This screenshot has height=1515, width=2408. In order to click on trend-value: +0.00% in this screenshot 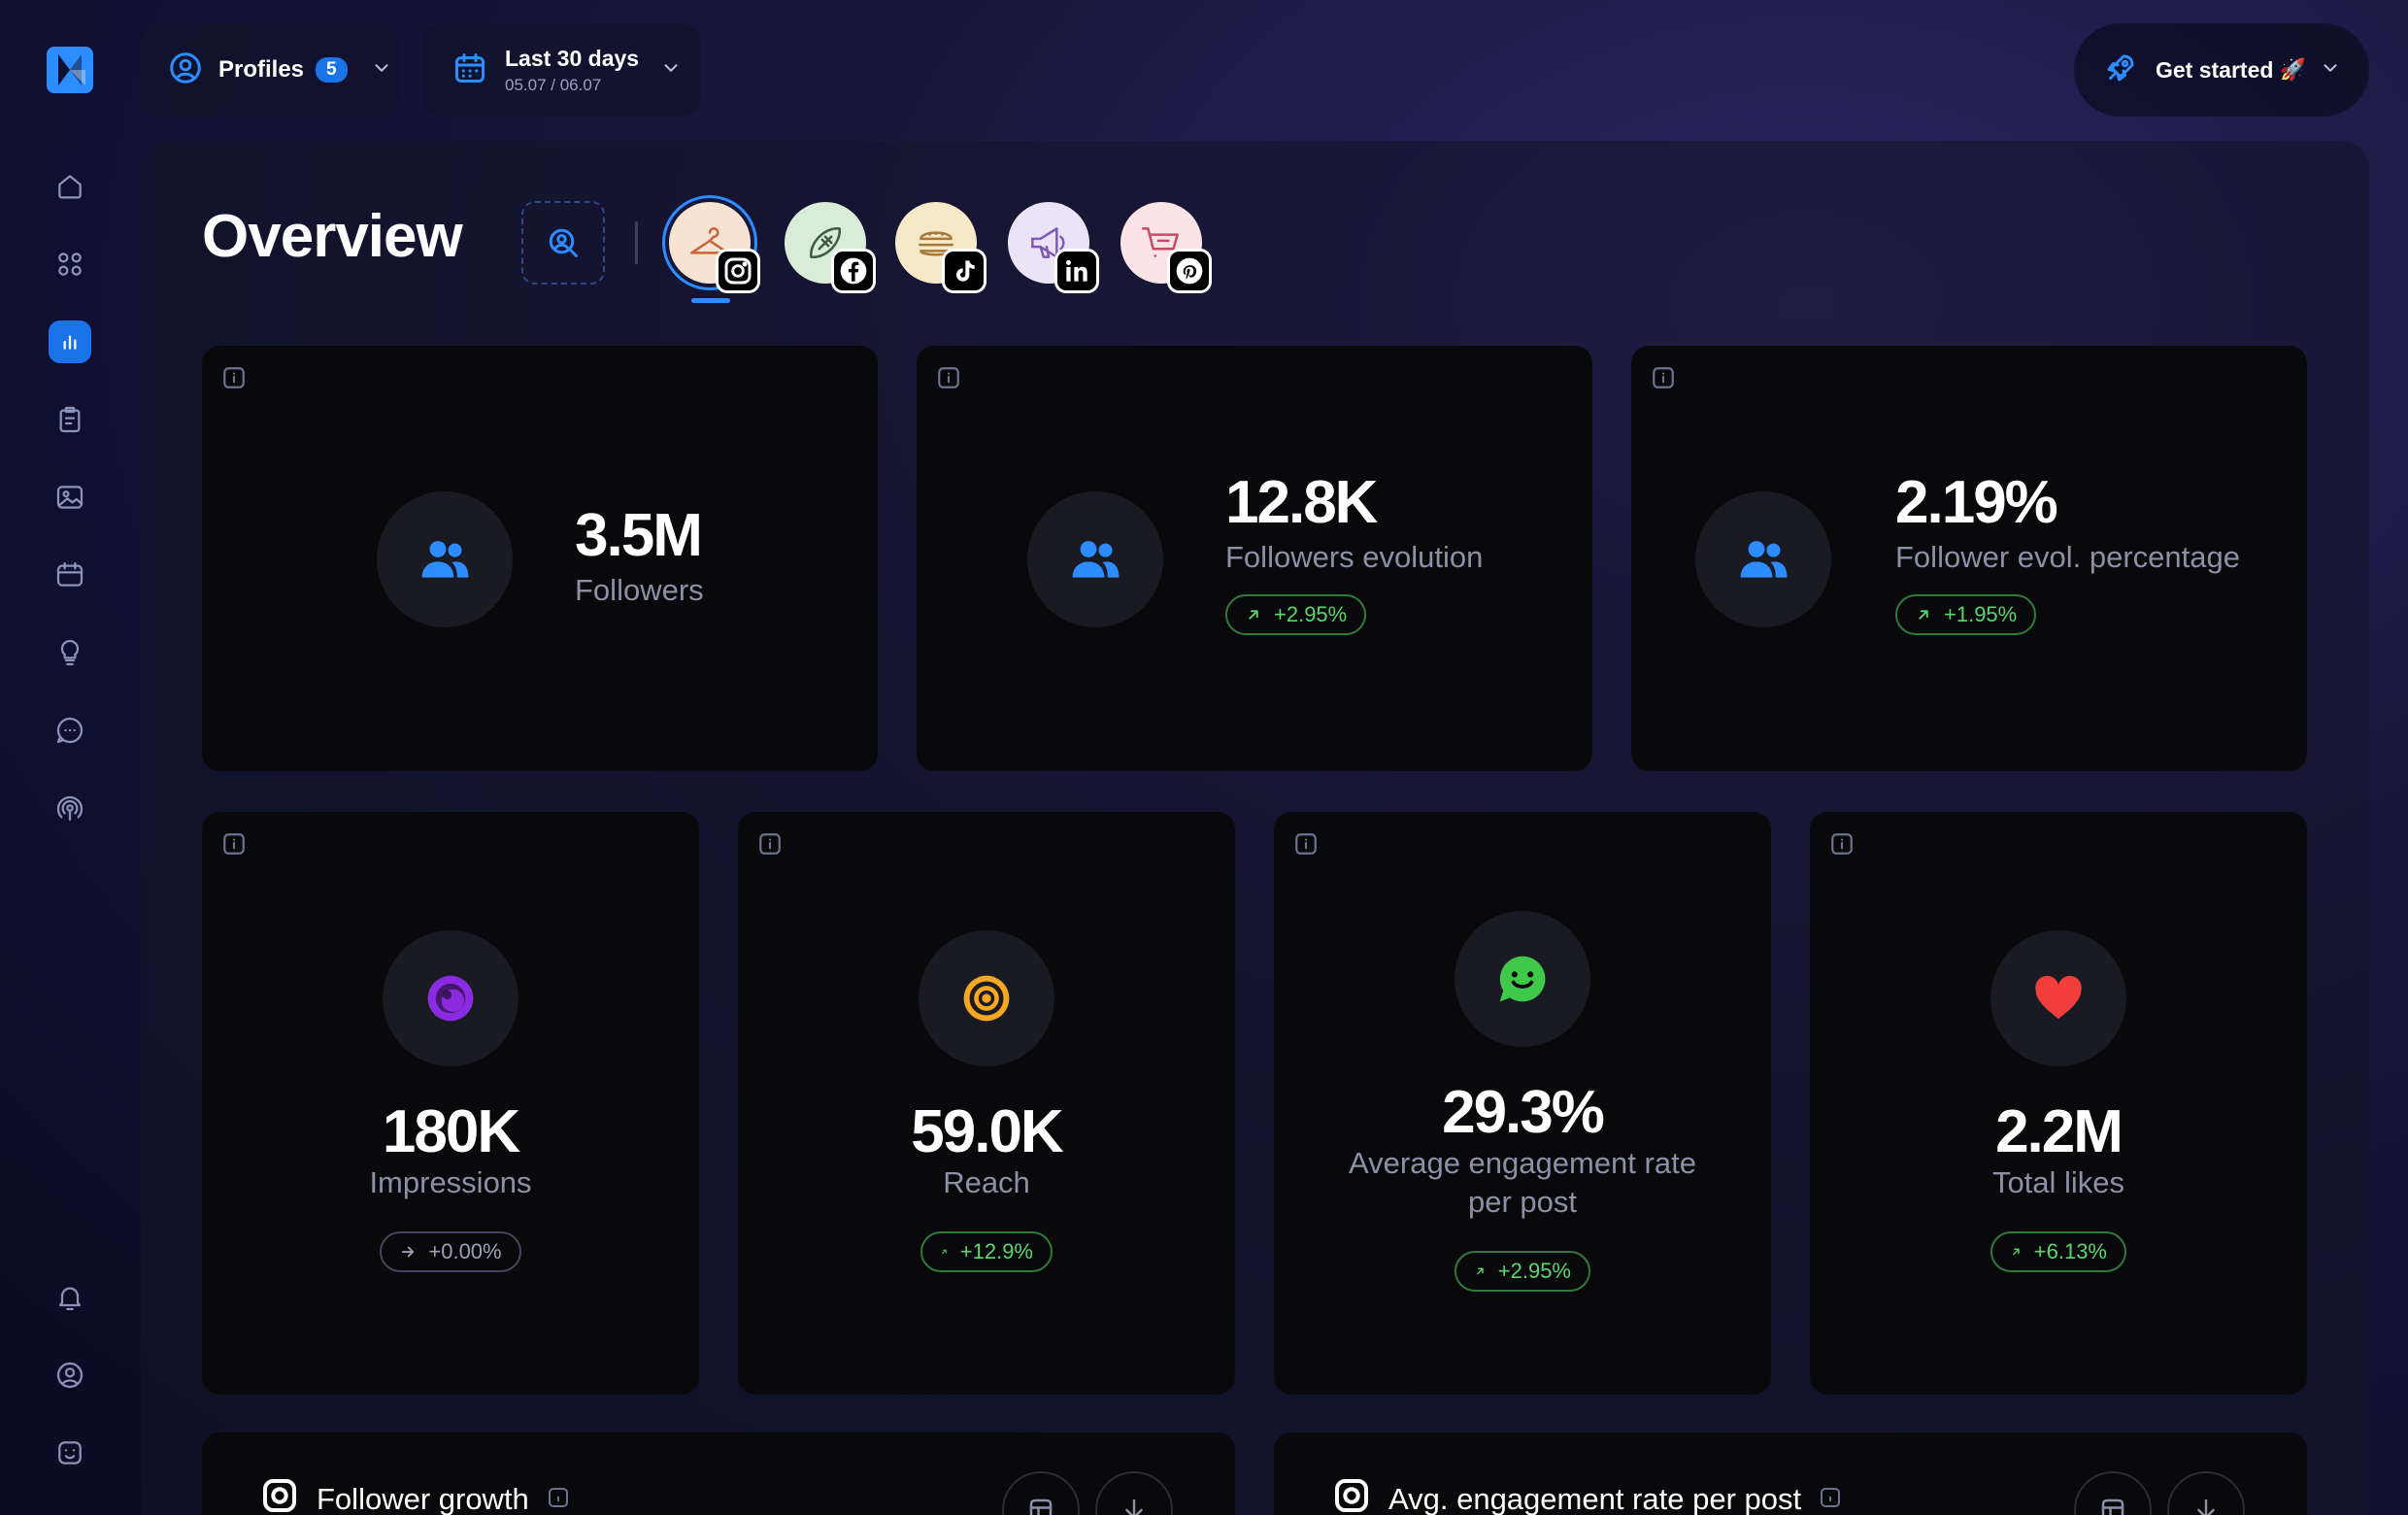, I will do `click(465, 1251)`.